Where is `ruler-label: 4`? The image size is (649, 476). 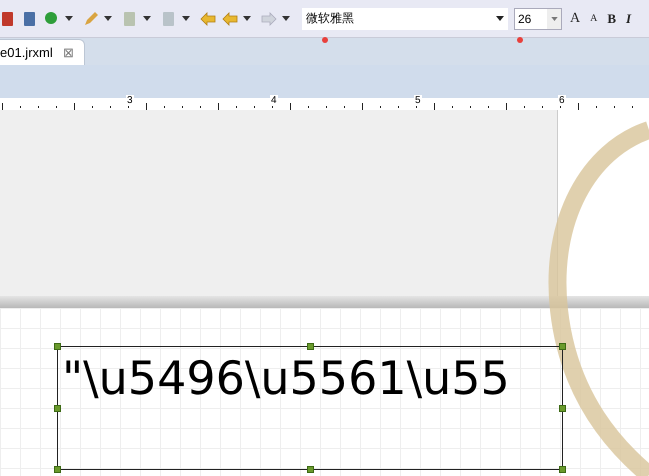
ruler-label: 4 is located at coordinates (274, 100).